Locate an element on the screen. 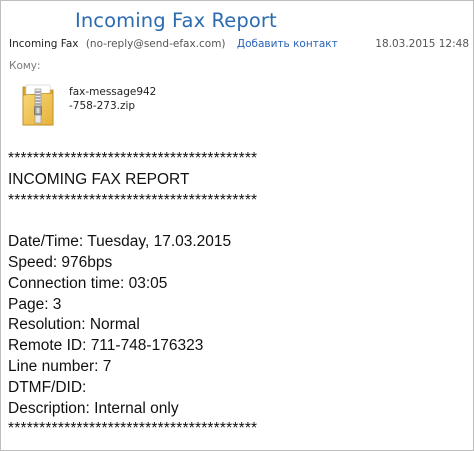  email-subject: Incoming Fax Report is located at coordinates (176, 20).